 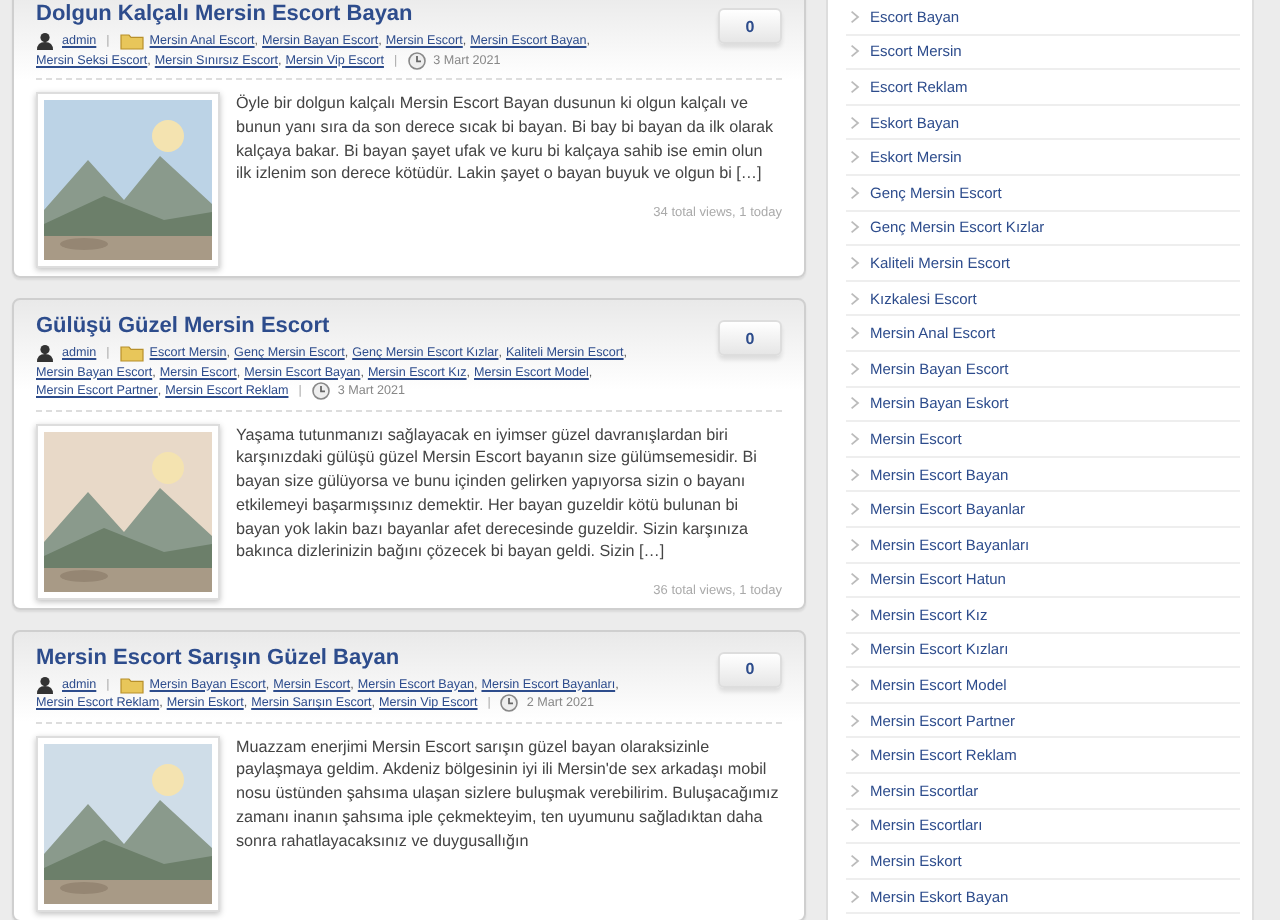 I want to click on post-title-link: Mersin Escort Sarışın Güzel Bayan, so click(x=369, y=657).